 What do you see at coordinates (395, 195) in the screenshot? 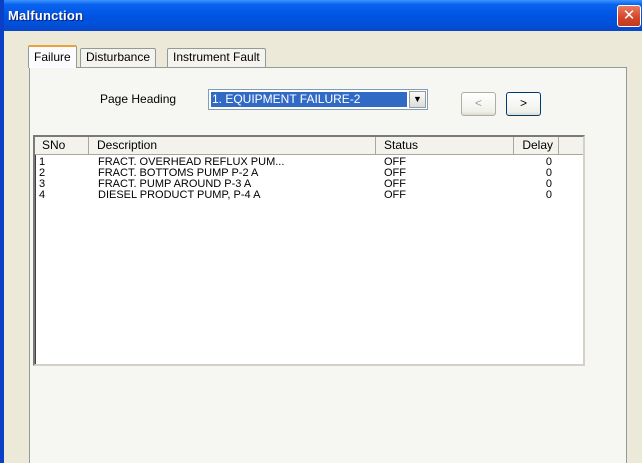
I see `cell-status: OFF` at bounding box center [395, 195].